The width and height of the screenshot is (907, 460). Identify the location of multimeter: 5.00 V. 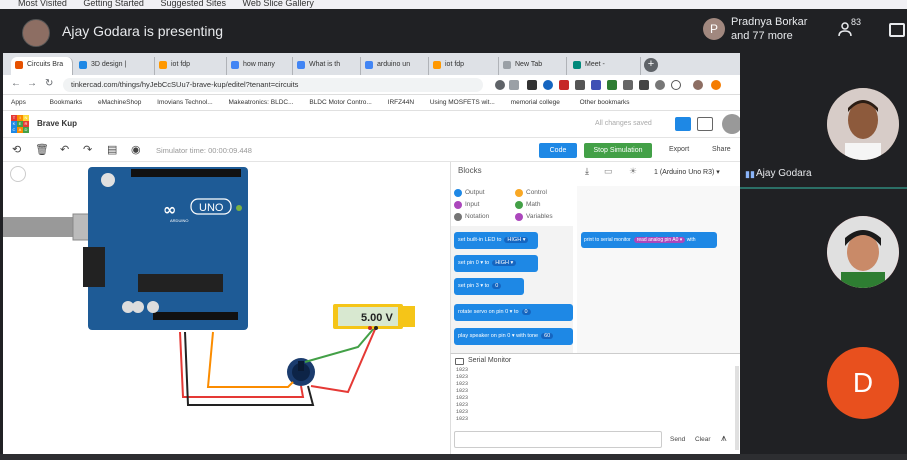
(374, 317).